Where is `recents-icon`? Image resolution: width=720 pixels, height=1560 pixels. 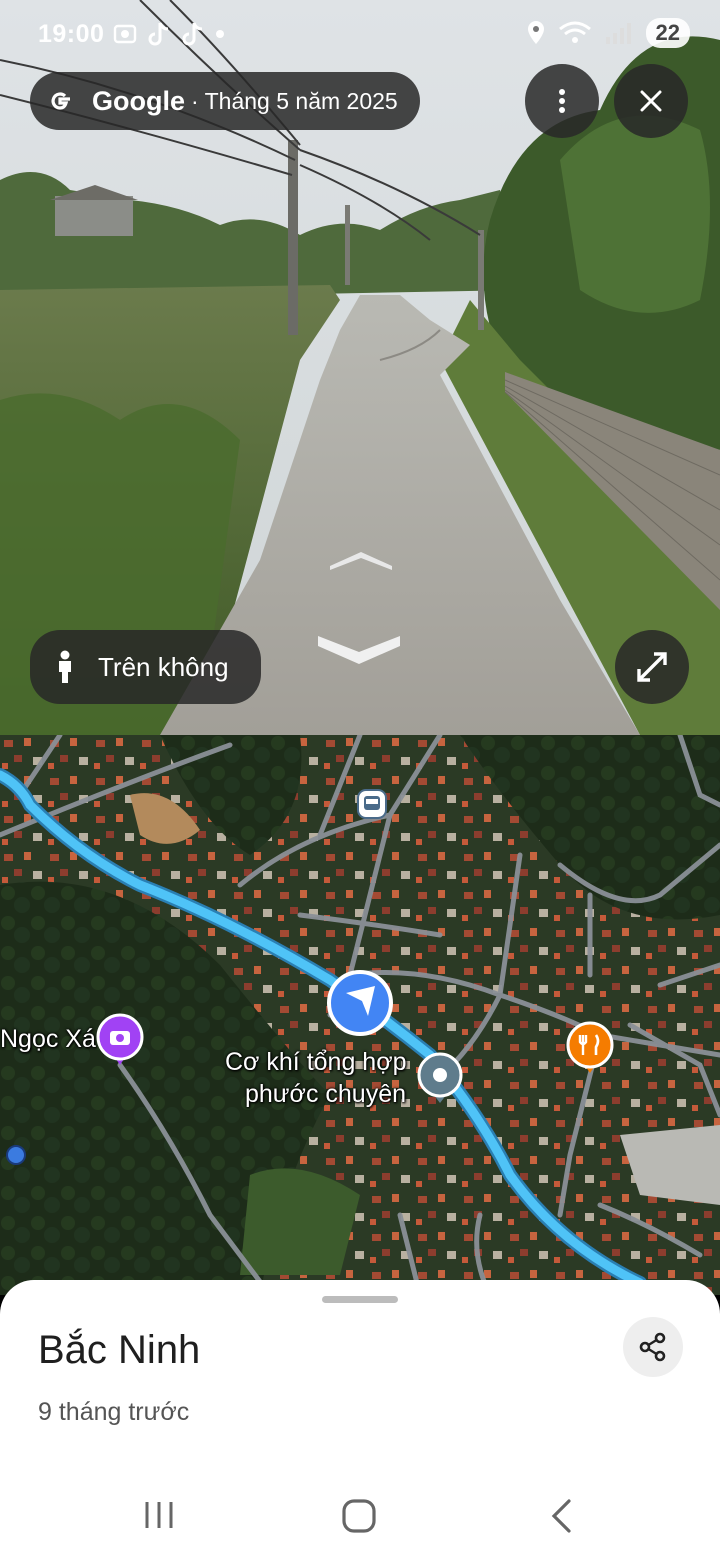 recents-icon is located at coordinates (159, 1515).